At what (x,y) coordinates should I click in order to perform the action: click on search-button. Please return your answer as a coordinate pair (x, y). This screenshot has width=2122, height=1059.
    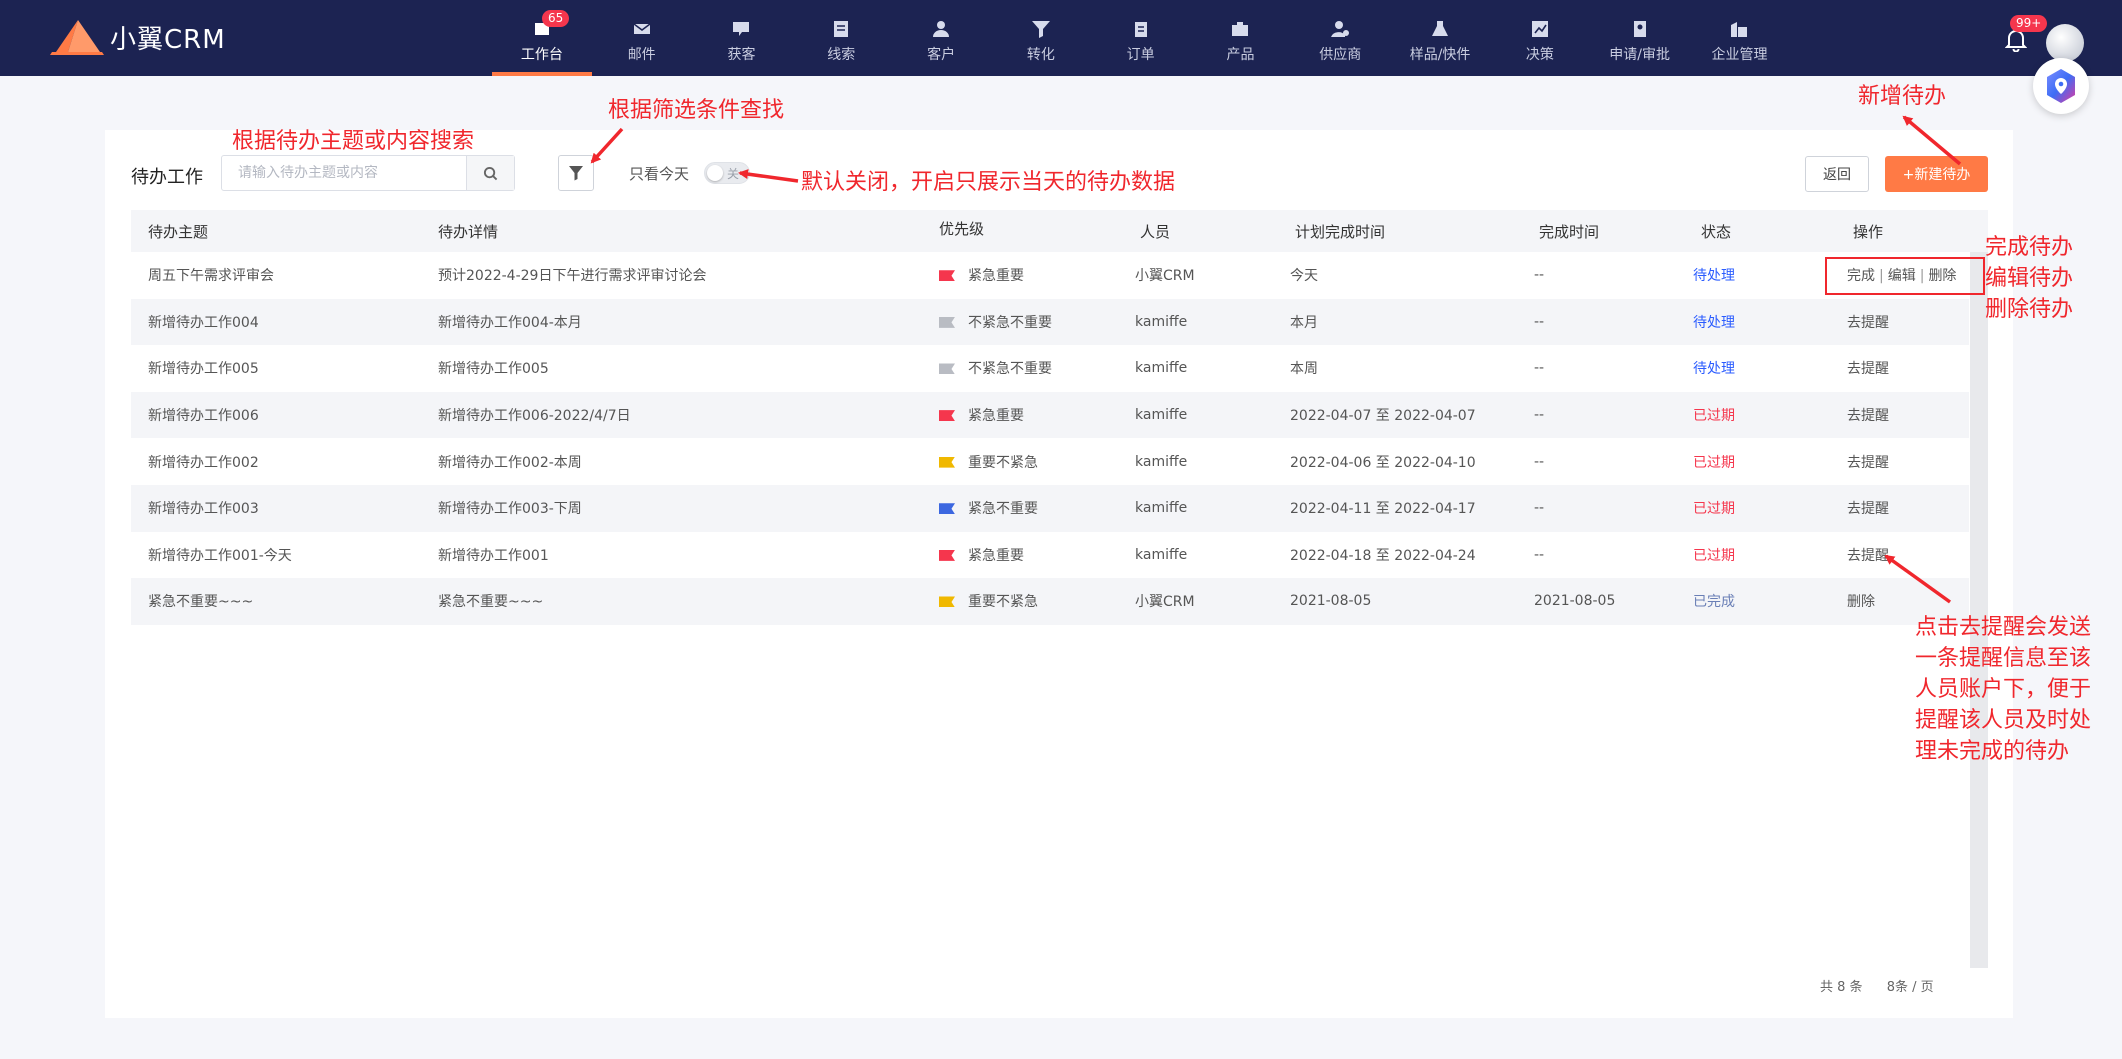
    Looking at the image, I should click on (490, 173).